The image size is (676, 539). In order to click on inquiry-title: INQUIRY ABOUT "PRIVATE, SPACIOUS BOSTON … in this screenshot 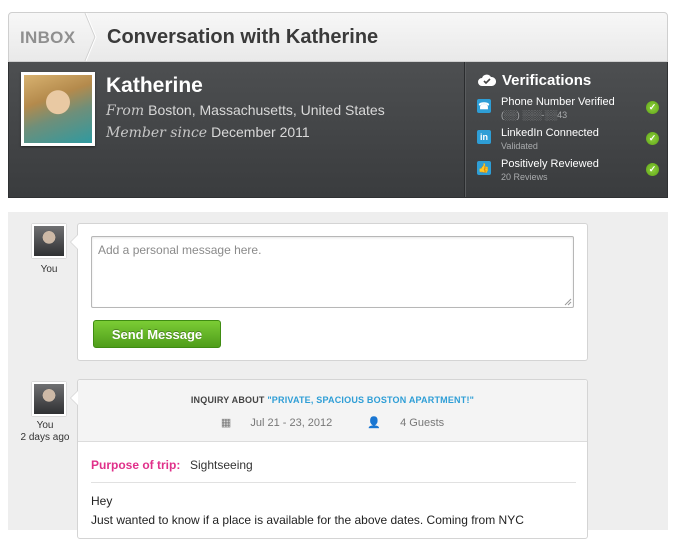, I will do `click(332, 400)`.